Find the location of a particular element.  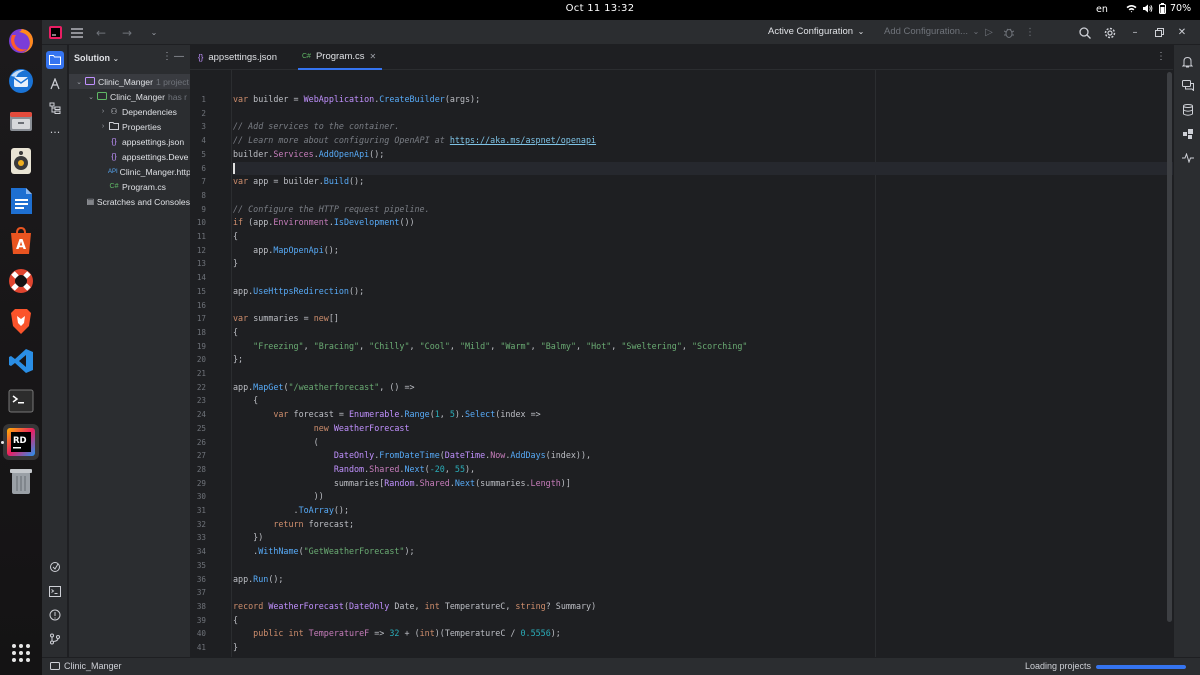

more-tool-windows-button: ··· is located at coordinates (55, 132).